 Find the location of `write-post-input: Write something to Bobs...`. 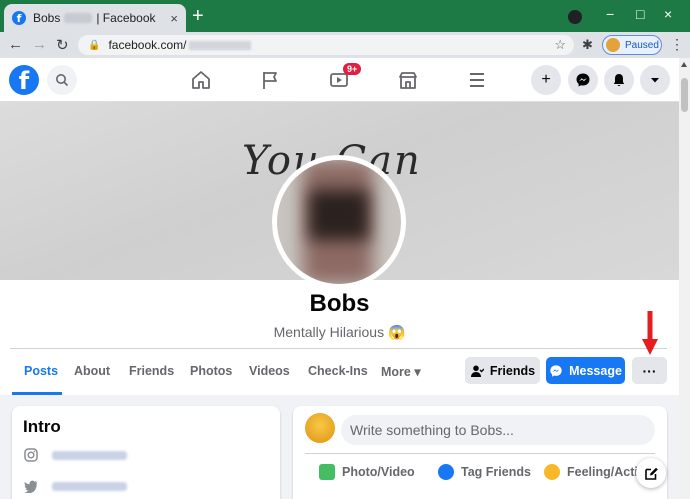

write-post-input: Write something to Bobs... is located at coordinates (498, 430).